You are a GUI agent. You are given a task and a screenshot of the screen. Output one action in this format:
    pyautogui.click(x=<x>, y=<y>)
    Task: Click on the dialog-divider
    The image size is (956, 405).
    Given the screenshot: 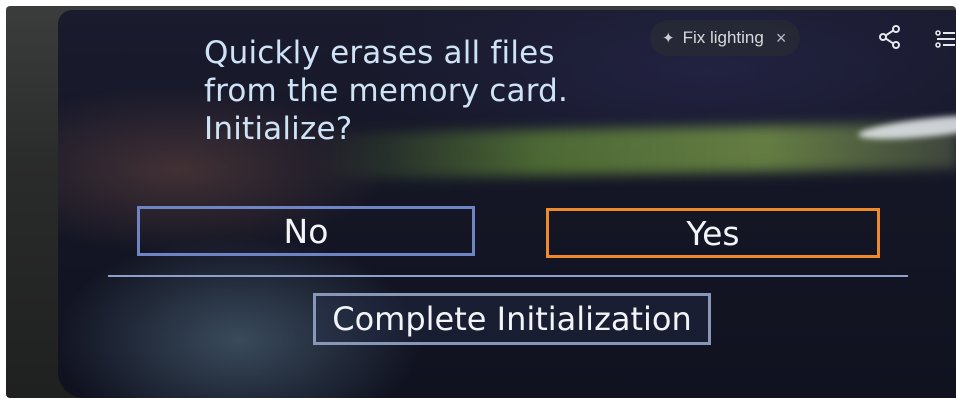 What is the action you would take?
    pyautogui.click(x=508, y=276)
    